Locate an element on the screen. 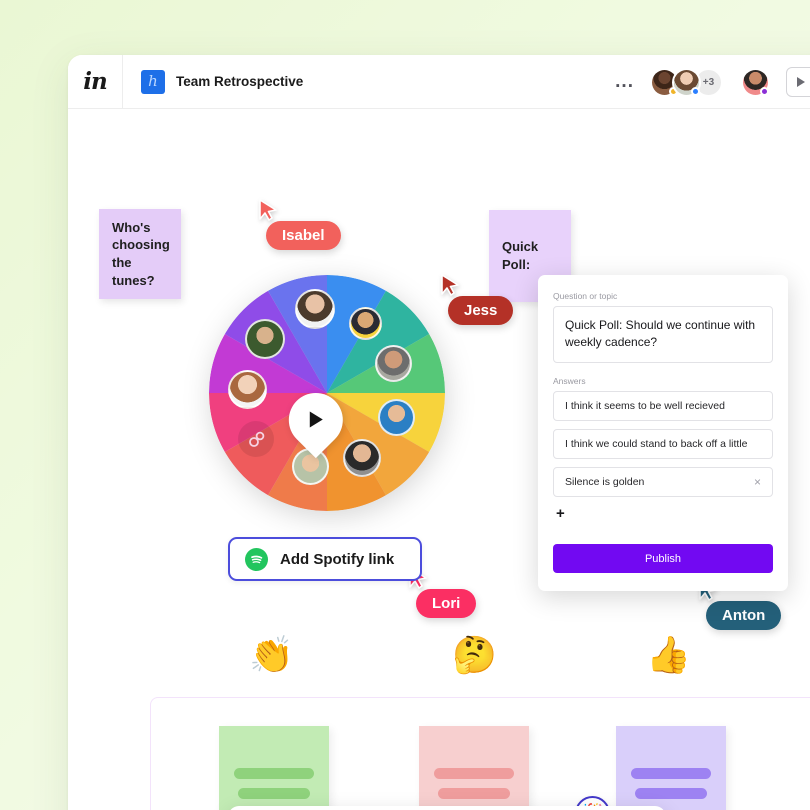 The width and height of the screenshot is (810, 810). spinner-wheel is located at coordinates (327, 393).